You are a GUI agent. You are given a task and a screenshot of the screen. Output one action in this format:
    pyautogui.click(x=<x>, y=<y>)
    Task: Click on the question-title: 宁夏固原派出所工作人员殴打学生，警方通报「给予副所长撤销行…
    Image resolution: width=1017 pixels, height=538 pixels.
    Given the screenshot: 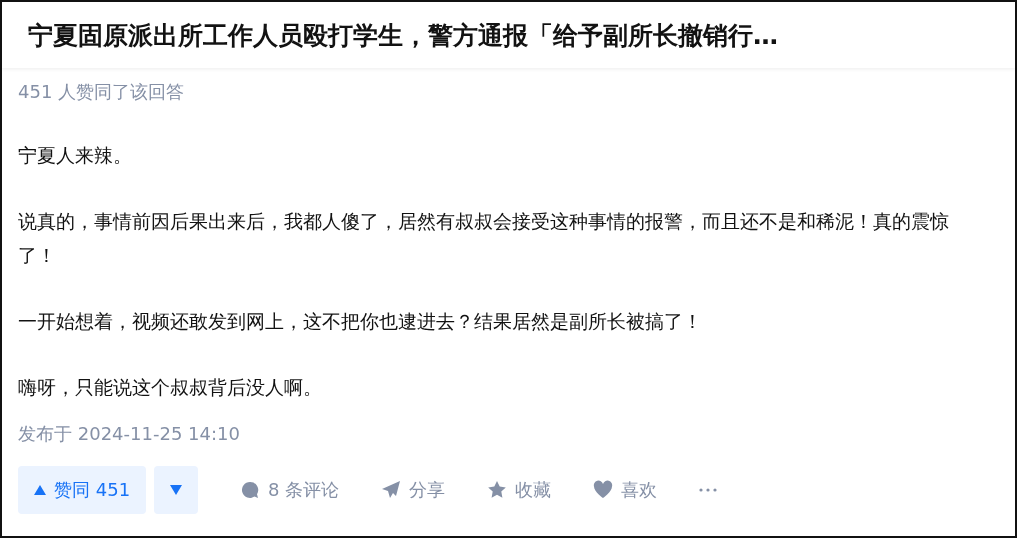 What is the action you would take?
    pyautogui.click(x=403, y=35)
    